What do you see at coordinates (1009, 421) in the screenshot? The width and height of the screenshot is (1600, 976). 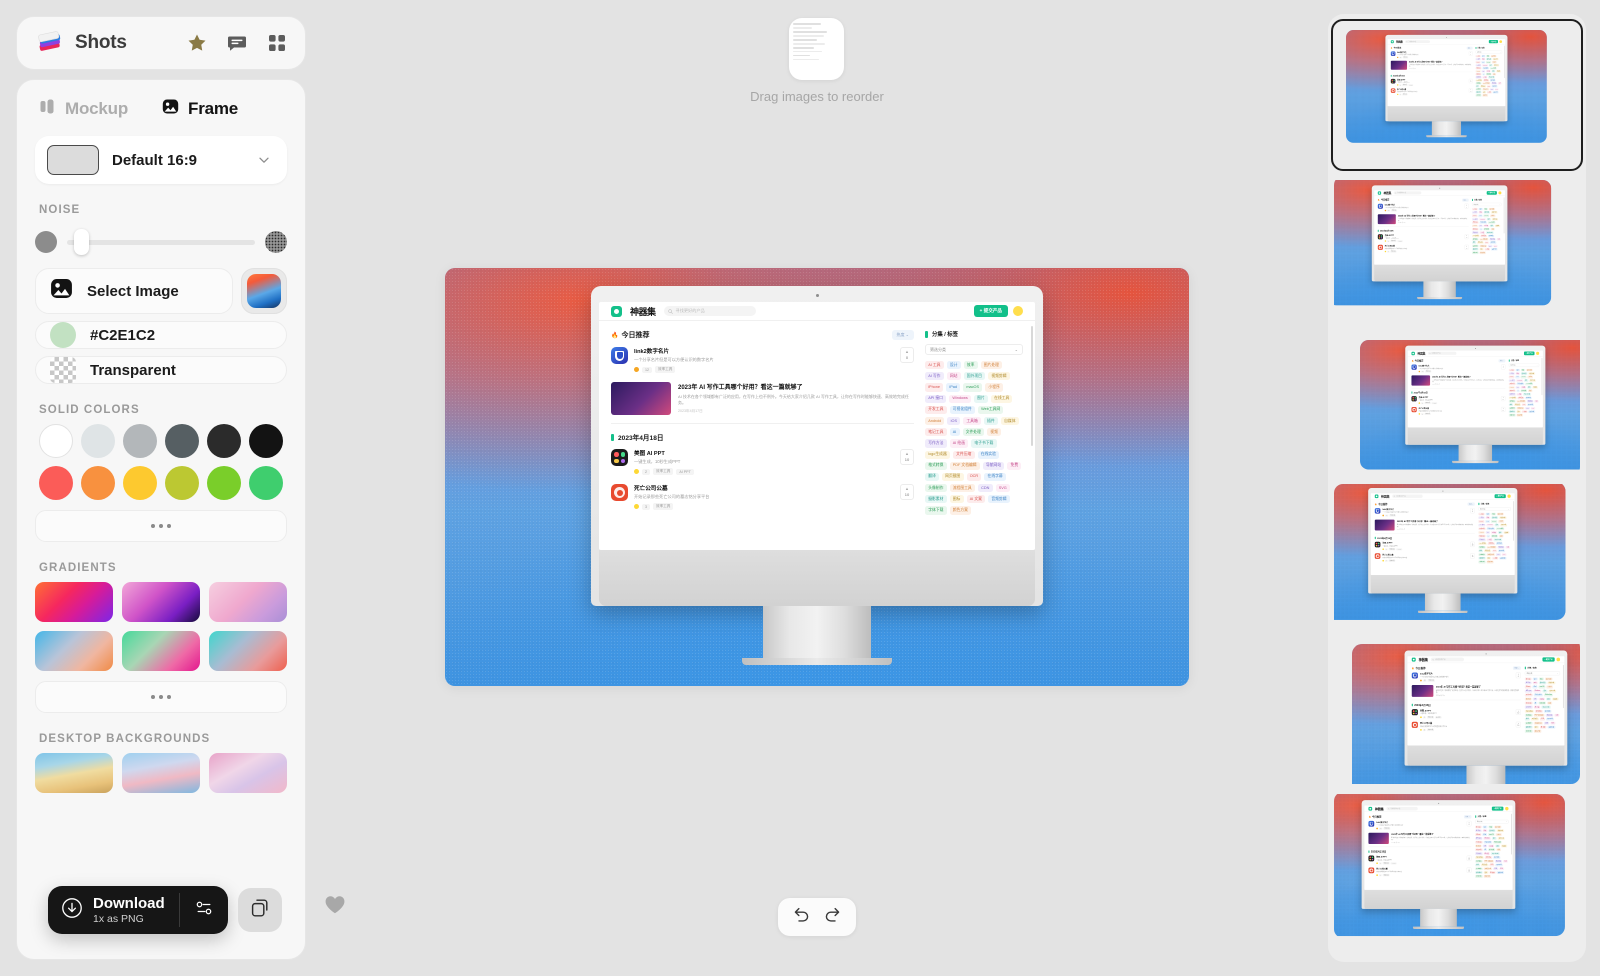 I see `site-tag: 自媒体` at bounding box center [1009, 421].